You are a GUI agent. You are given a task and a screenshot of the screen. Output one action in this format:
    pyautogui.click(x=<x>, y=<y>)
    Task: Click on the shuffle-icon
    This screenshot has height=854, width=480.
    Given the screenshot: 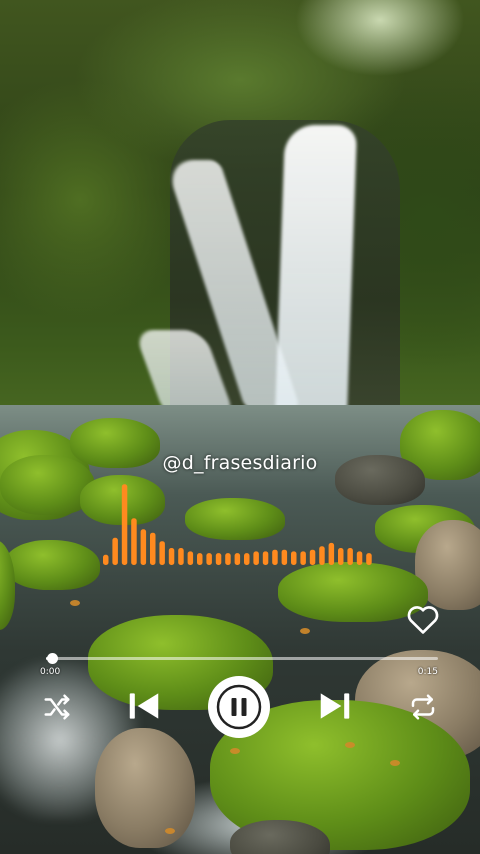 What is the action you would take?
    pyautogui.click(x=57, y=707)
    